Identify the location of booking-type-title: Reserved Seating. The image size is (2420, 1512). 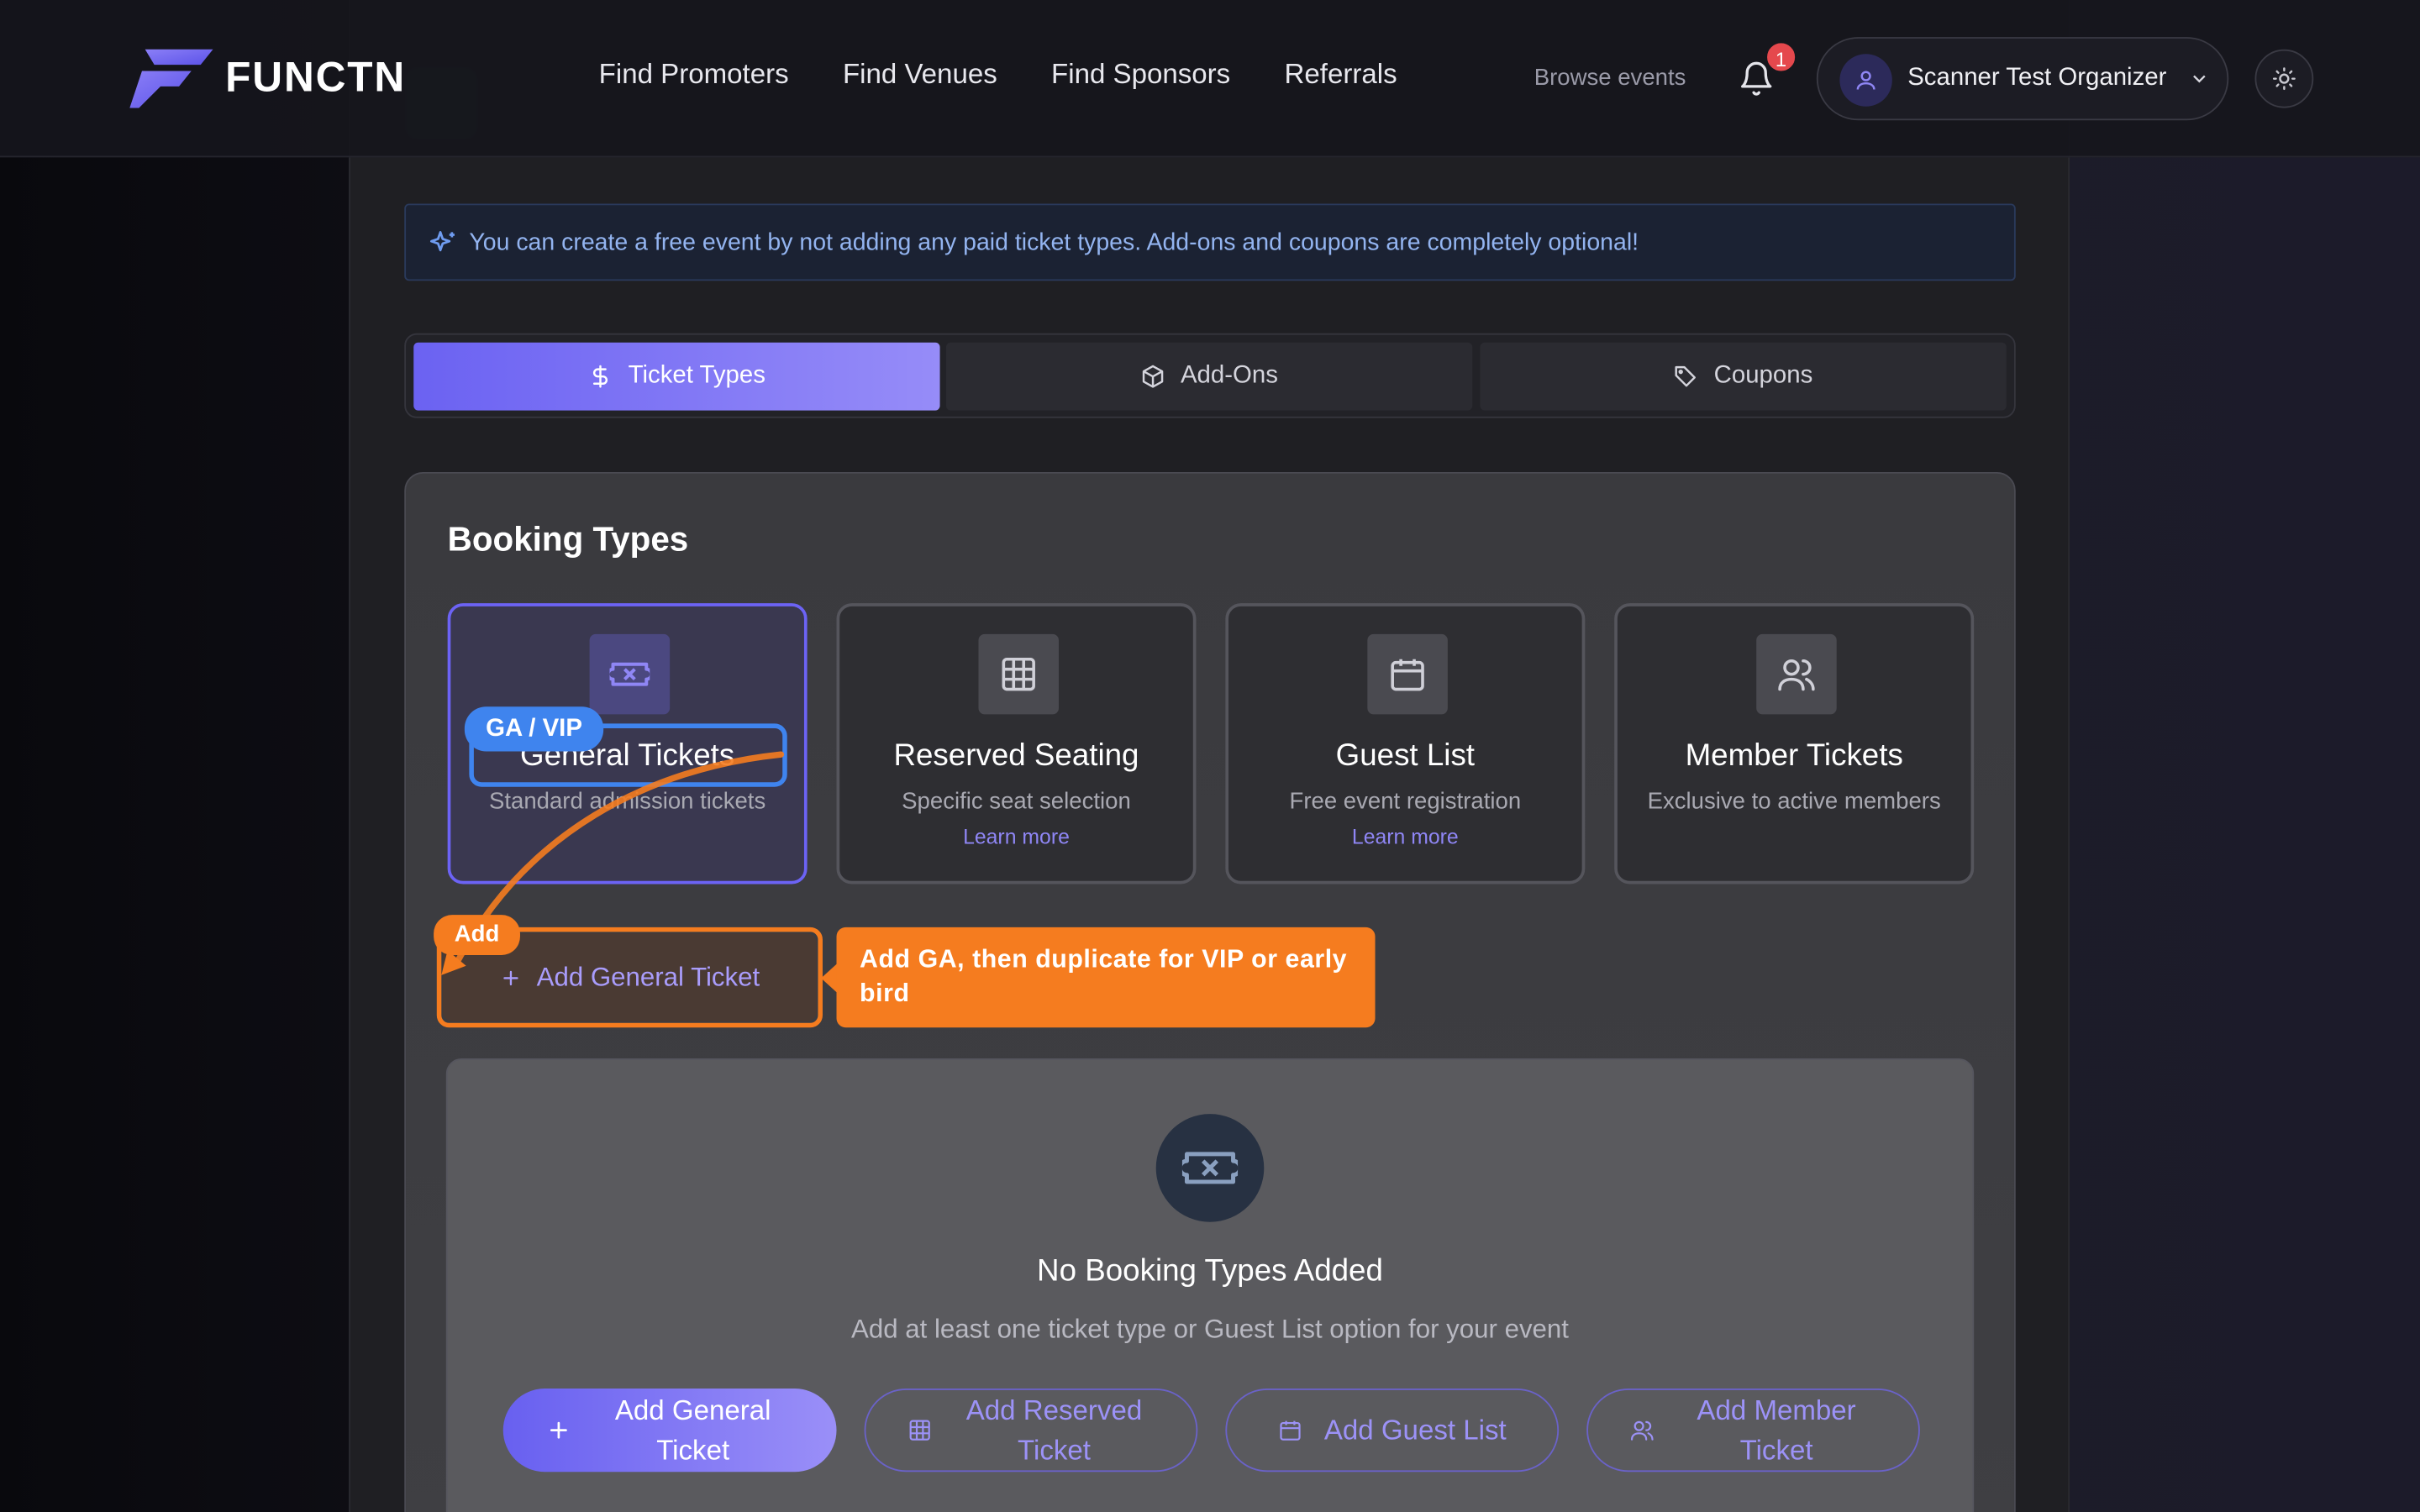
(1016, 756).